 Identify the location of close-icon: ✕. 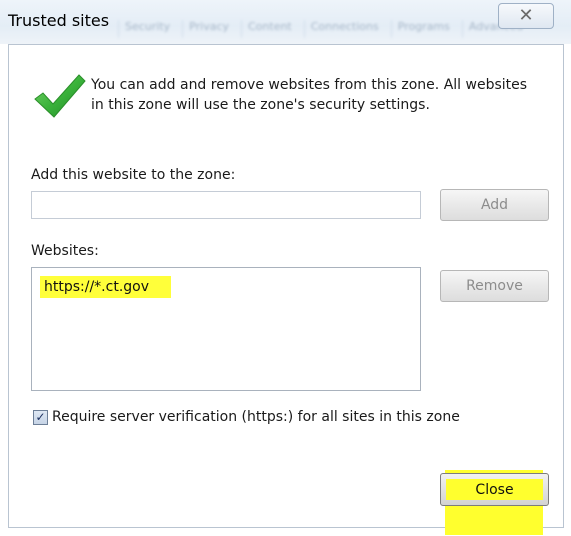
(526, 15).